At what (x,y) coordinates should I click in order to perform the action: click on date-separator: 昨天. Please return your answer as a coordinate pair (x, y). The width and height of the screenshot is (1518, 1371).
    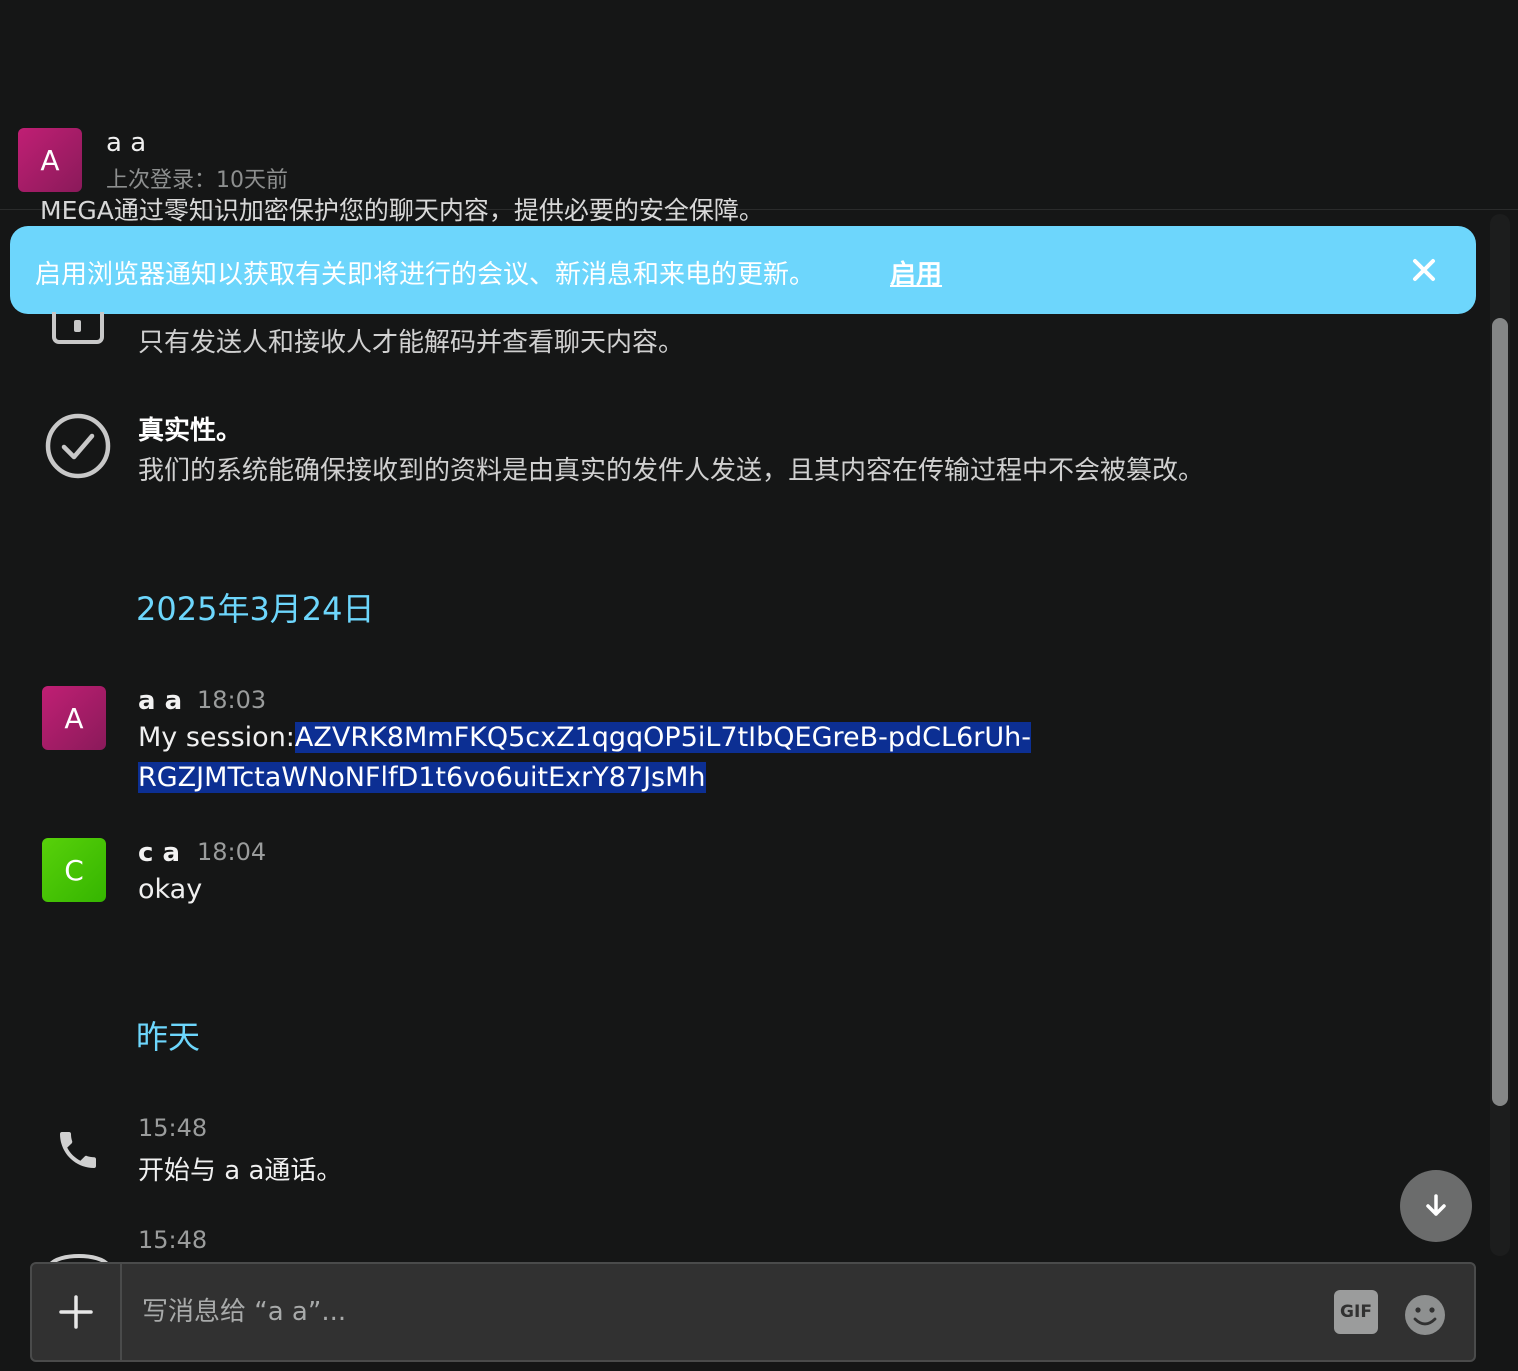
    Looking at the image, I should click on (168, 1037).